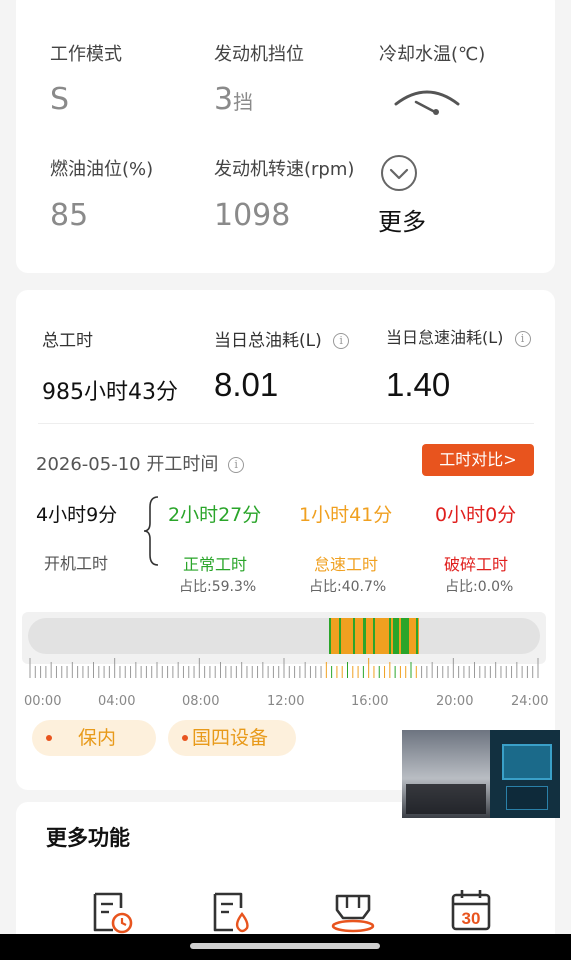 Image resolution: width=571 pixels, height=960 pixels. Describe the element at coordinates (476, 515) in the screenshot. I see `break-value: 0小时0分` at that location.